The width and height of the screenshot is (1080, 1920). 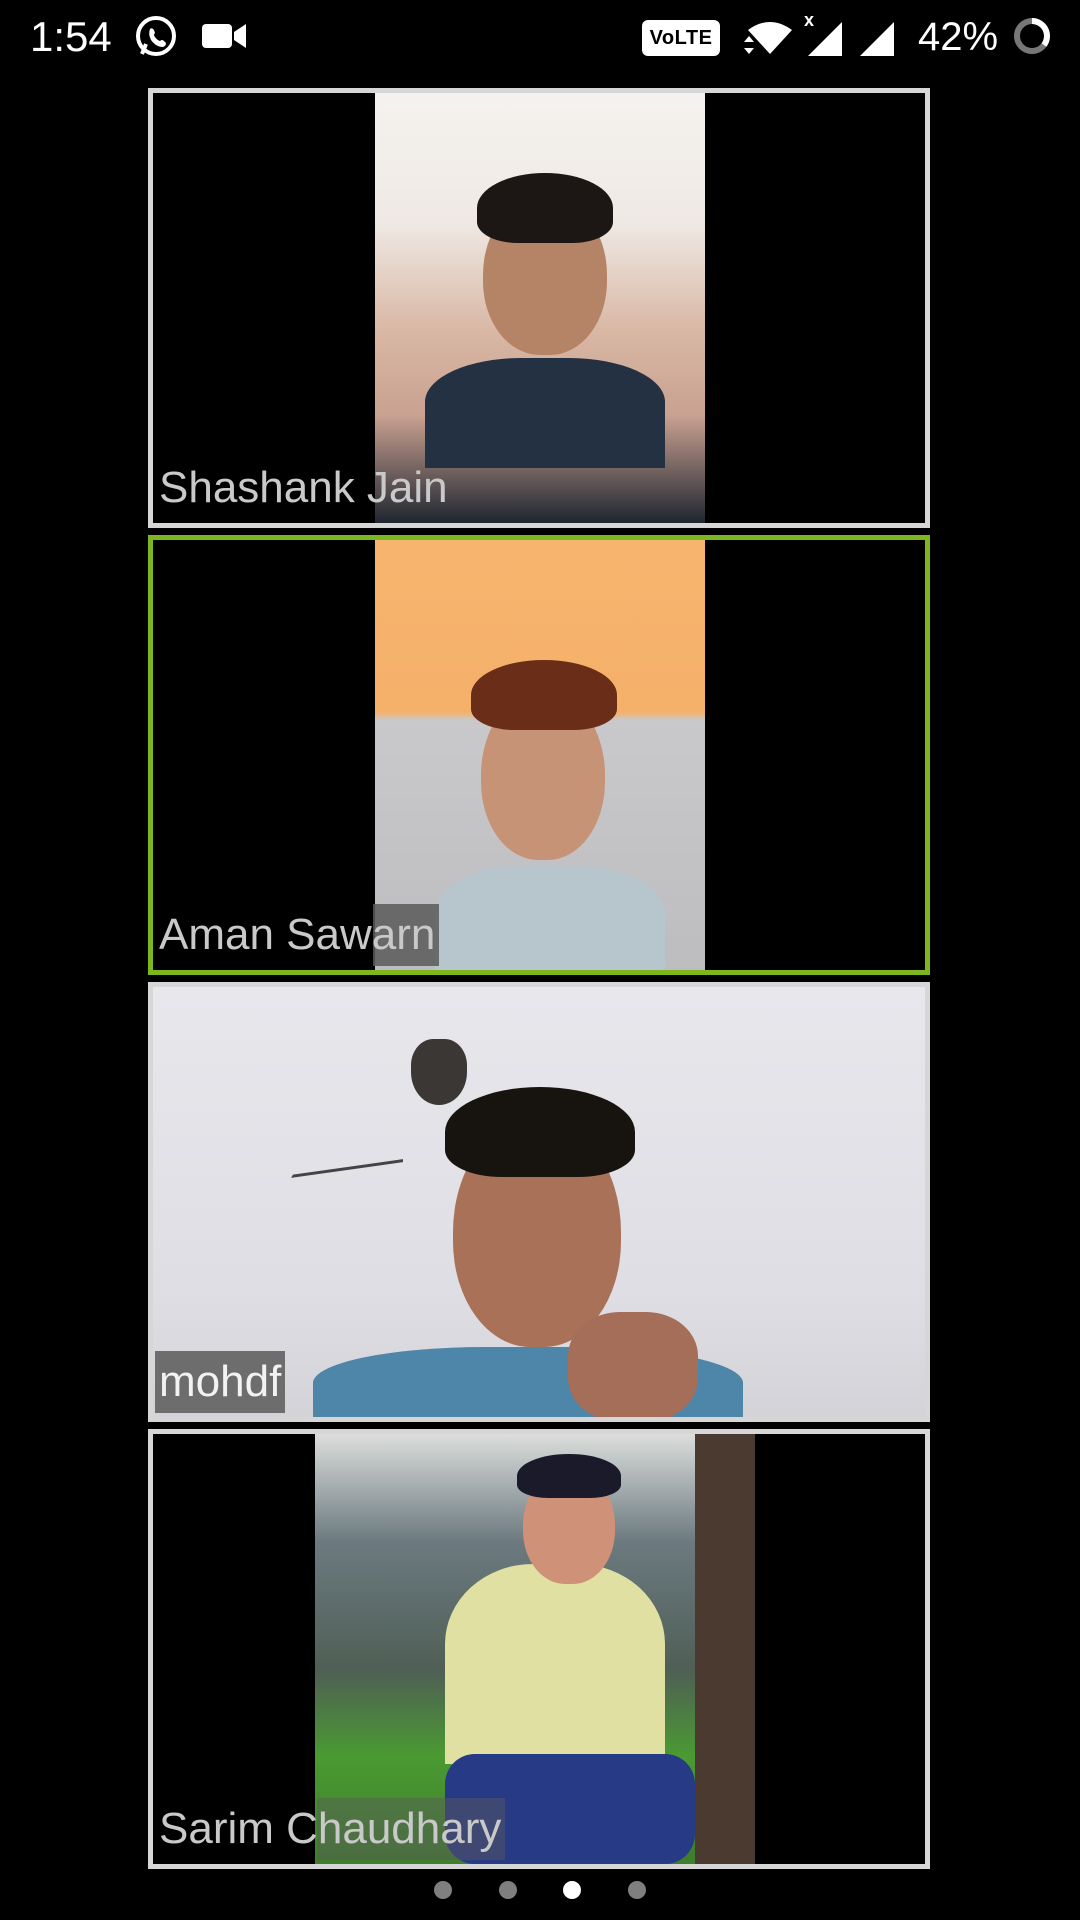 I want to click on volte-badge: VoLTE, so click(x=681, y=38).